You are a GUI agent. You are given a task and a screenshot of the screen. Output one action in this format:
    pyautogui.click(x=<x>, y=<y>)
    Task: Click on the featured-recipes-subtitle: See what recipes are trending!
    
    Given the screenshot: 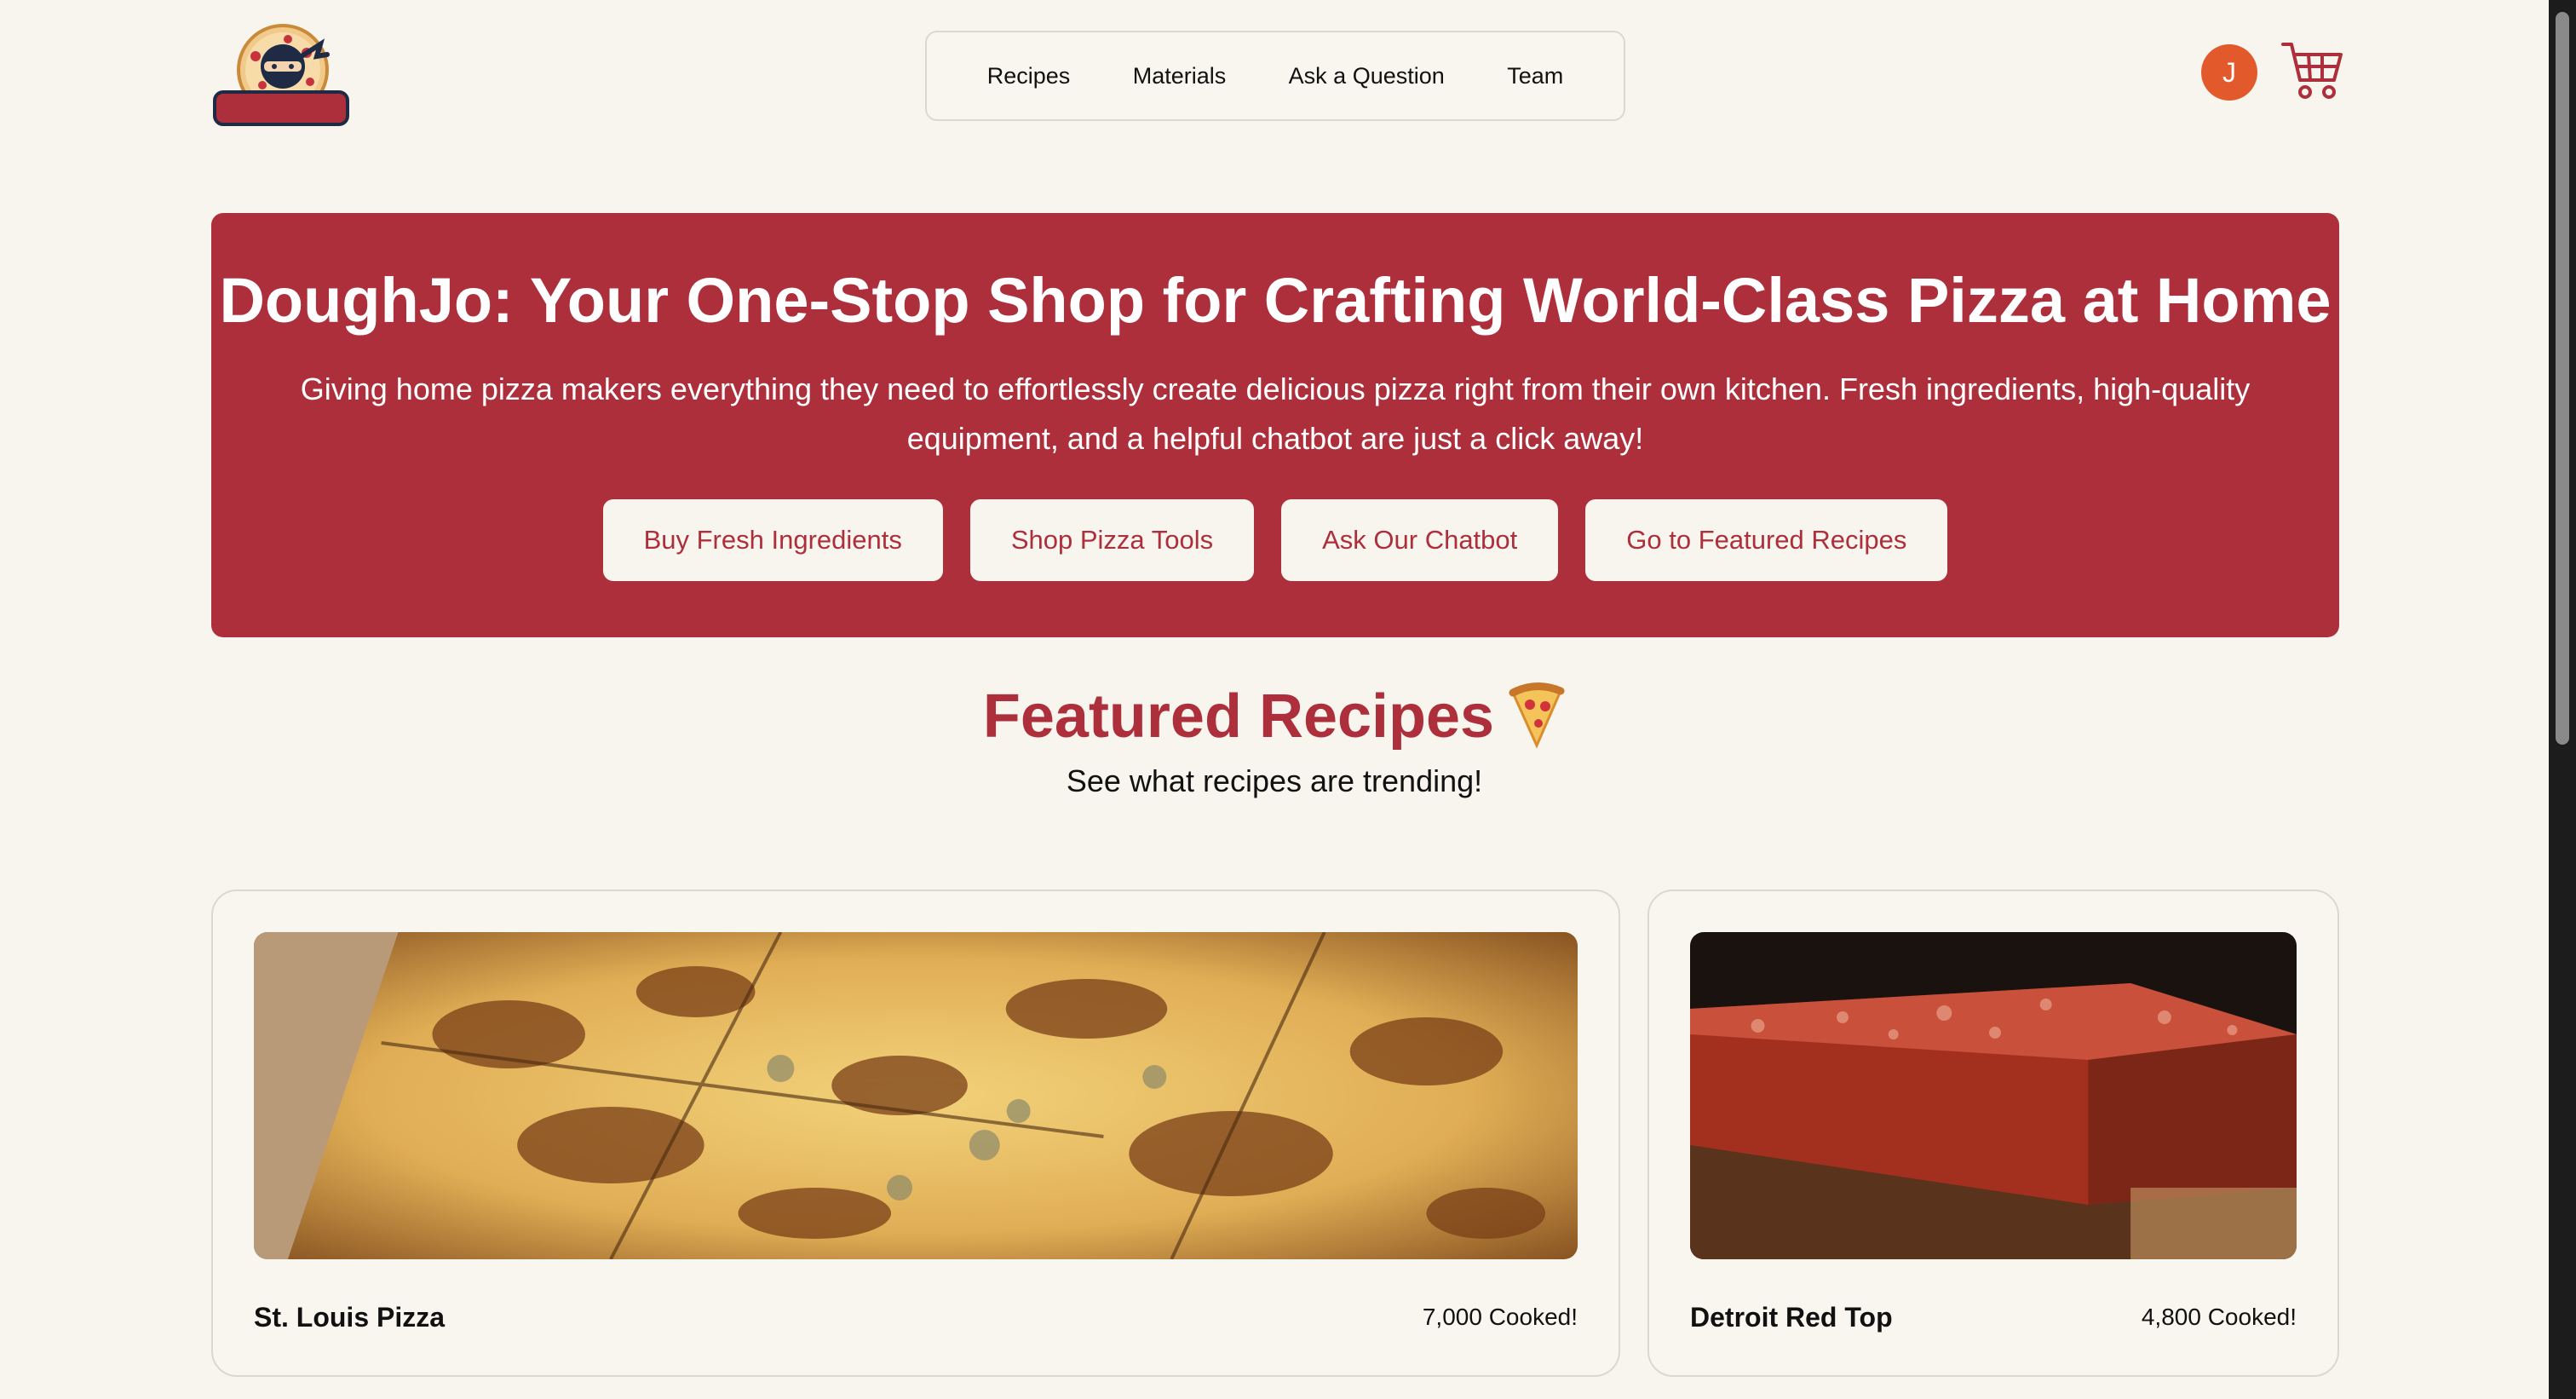 What is the action you would take?
    pyautogui.click(x=1275, y=780)
    